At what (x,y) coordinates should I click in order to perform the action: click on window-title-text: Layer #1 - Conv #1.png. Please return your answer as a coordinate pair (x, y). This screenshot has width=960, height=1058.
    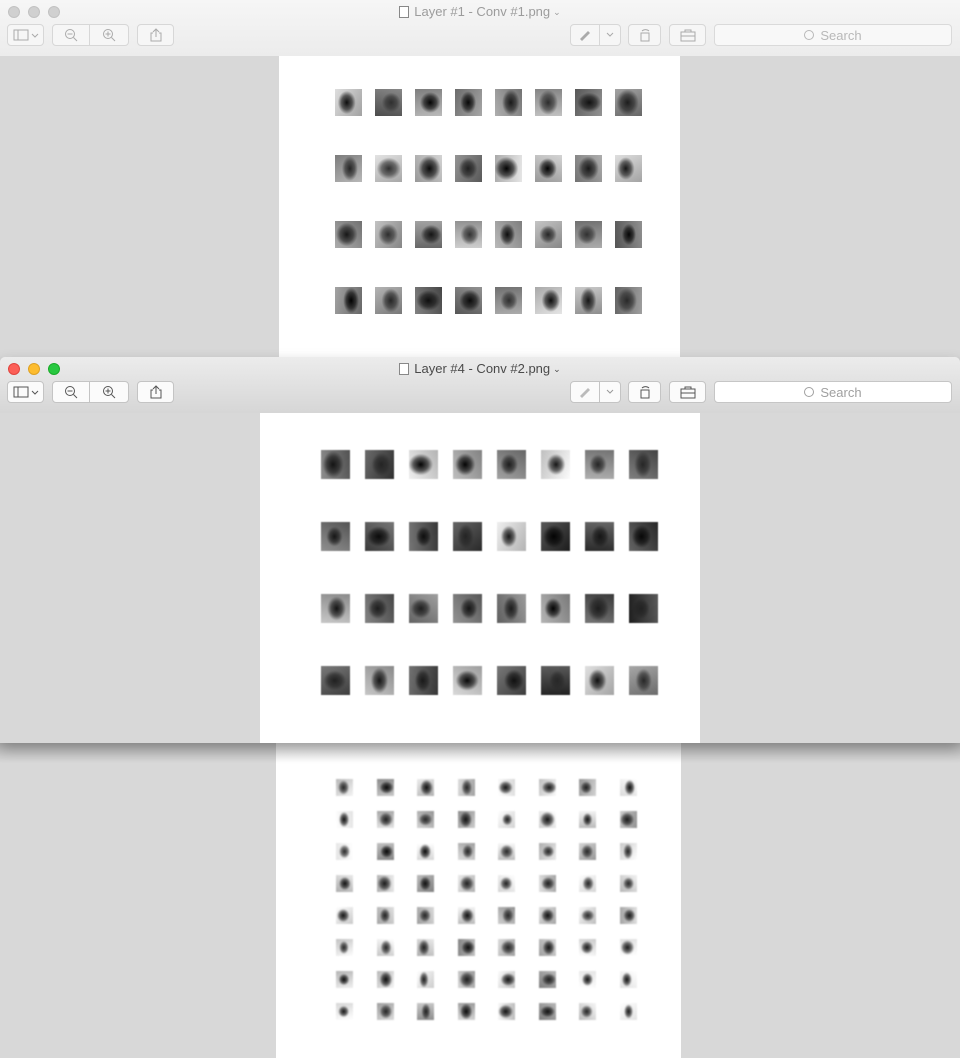
    Looking at the image, I should click on (482, 11).